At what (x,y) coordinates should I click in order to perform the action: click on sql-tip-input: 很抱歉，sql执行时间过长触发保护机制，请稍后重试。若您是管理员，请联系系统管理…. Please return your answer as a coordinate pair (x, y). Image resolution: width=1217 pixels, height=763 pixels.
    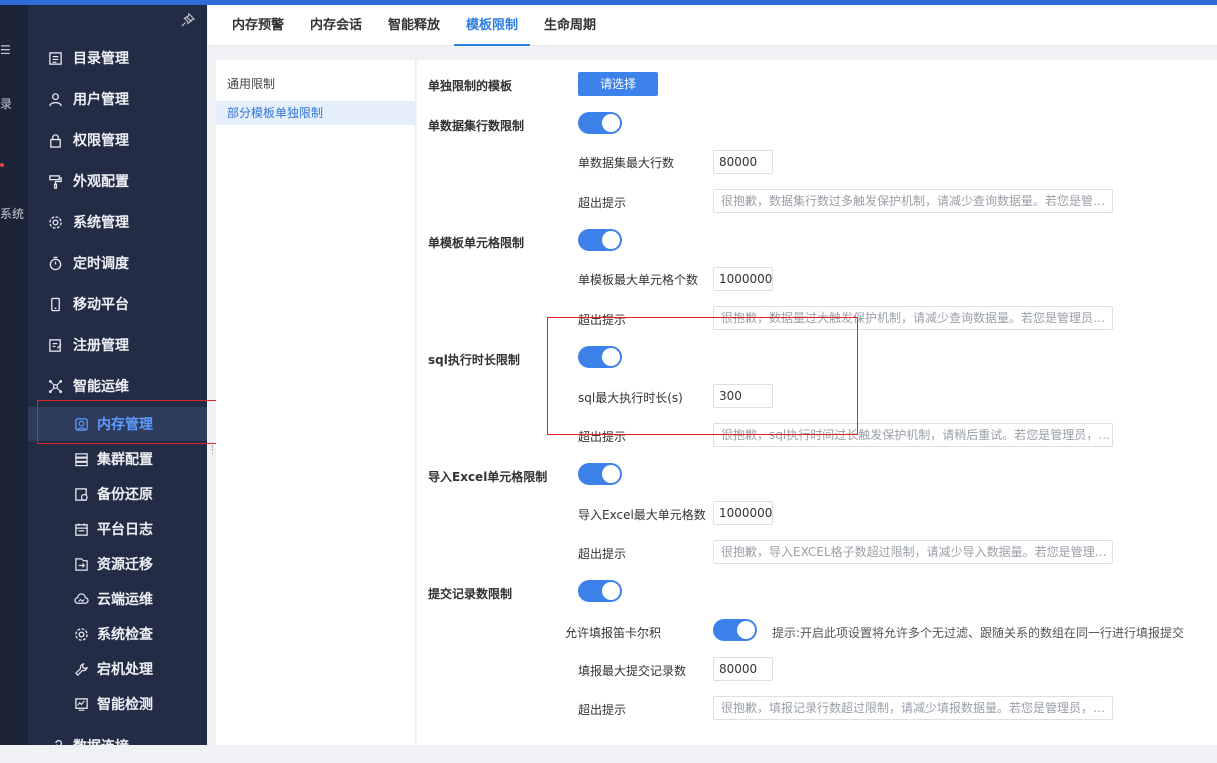
    Looking at the image, I should click on (913, 435).